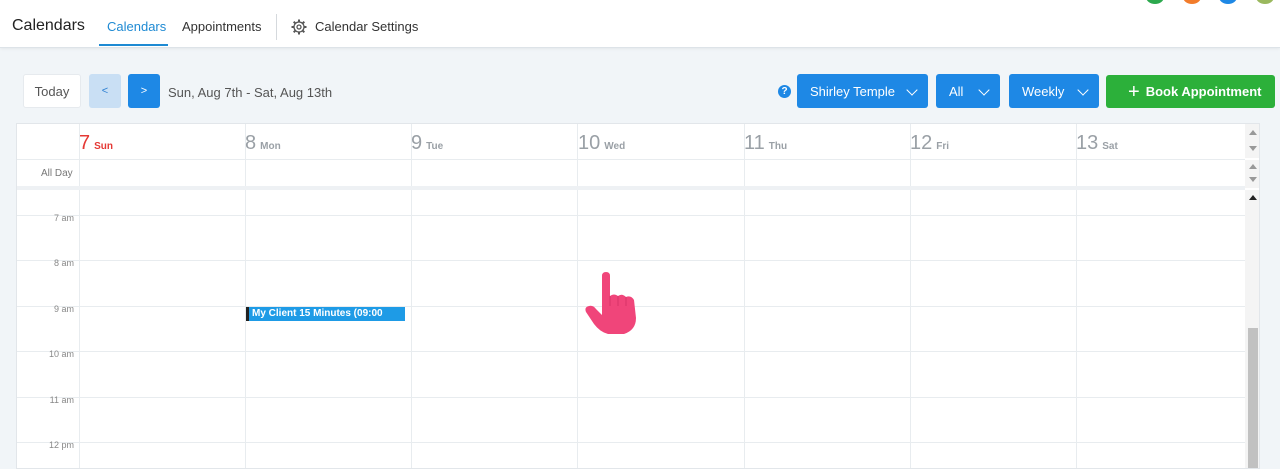 This screenshot has height=469, width=1280. Describe the element at coordinates (968, 91) in the screenshot. I see `filter-dropdown: All` at that location.